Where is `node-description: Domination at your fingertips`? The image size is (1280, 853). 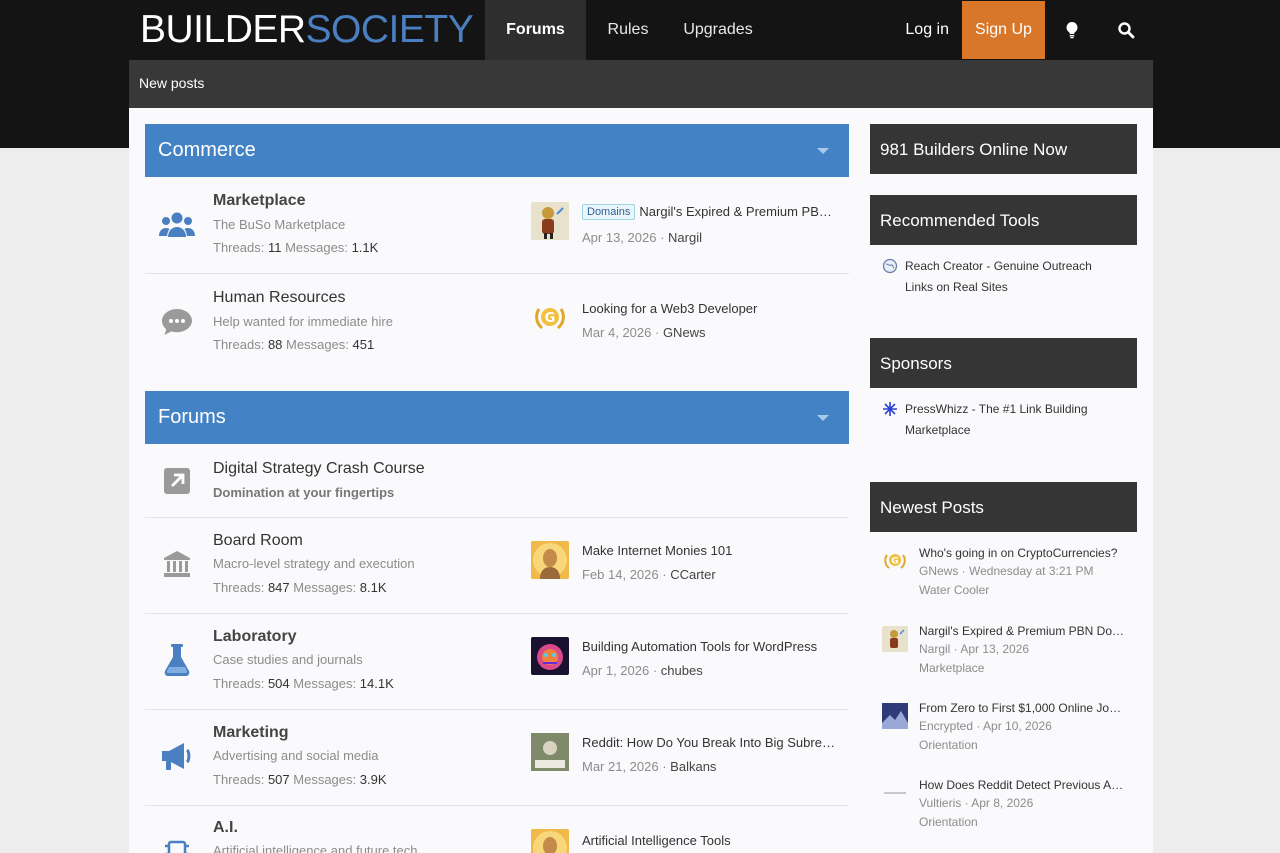 node-description: Domination at your fingertips is located at coordinates (304, 492).